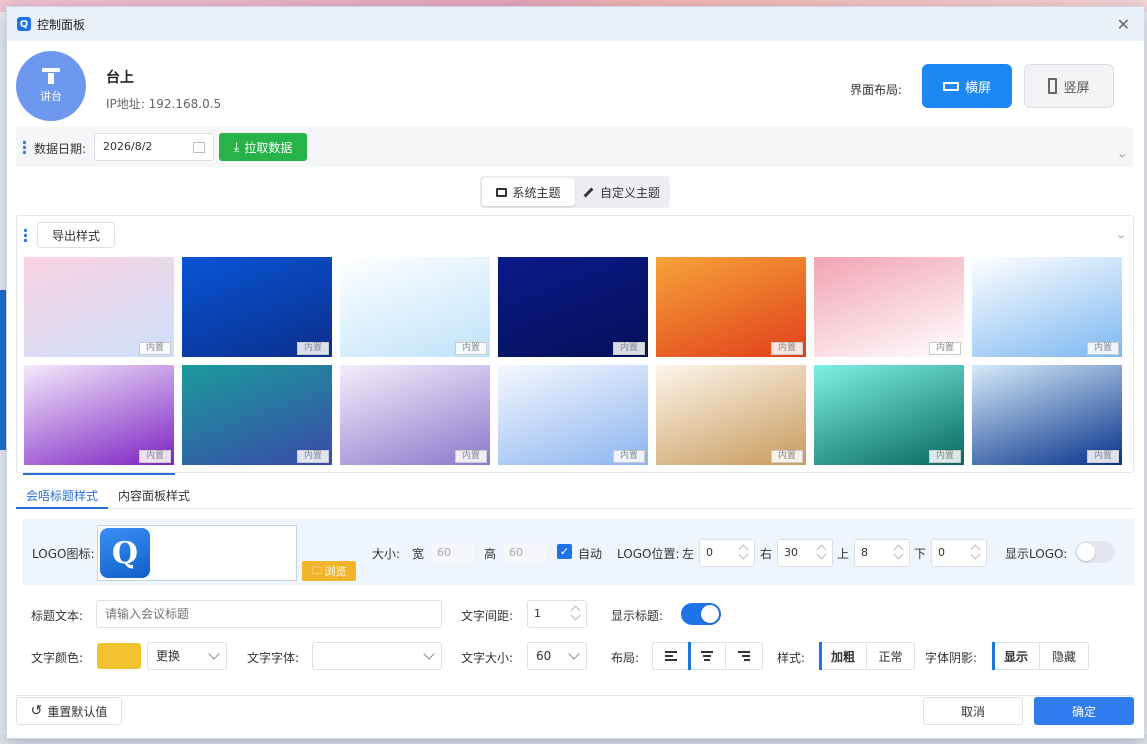 This screenshot has width=1147, height=744. I want to click on logo-top-value: 8, so click(864, 552).